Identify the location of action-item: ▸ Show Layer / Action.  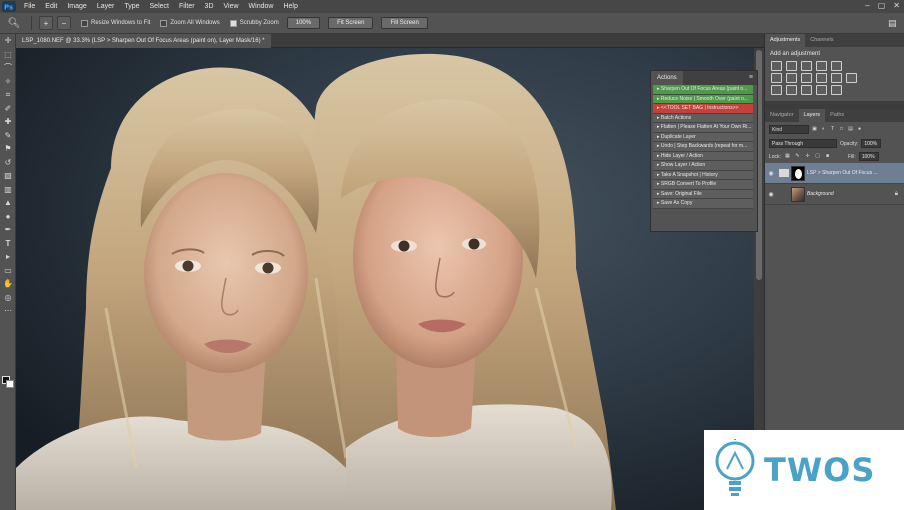
(703, 166).